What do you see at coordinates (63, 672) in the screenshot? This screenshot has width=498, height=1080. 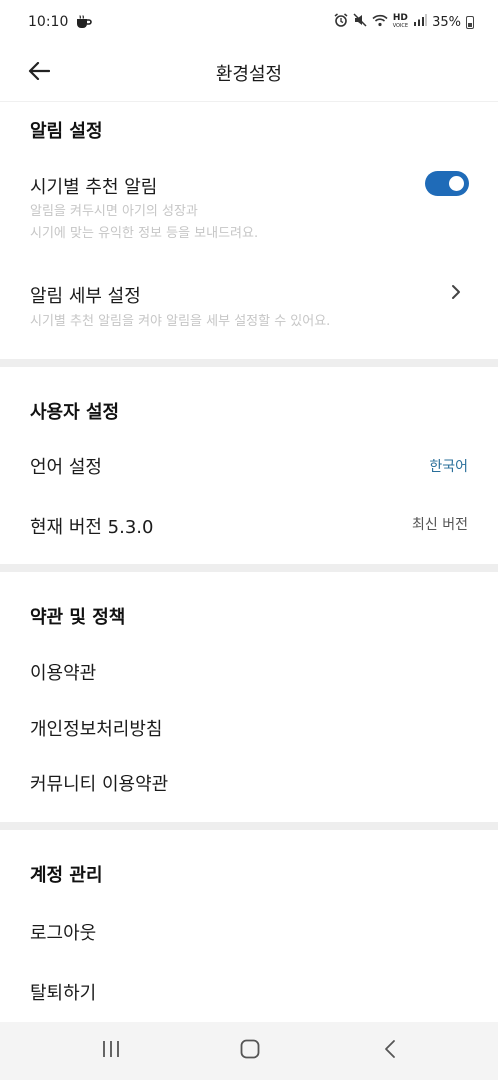 I see `terms-of-service-link: 이용약관` at bounding box center [63, 672].